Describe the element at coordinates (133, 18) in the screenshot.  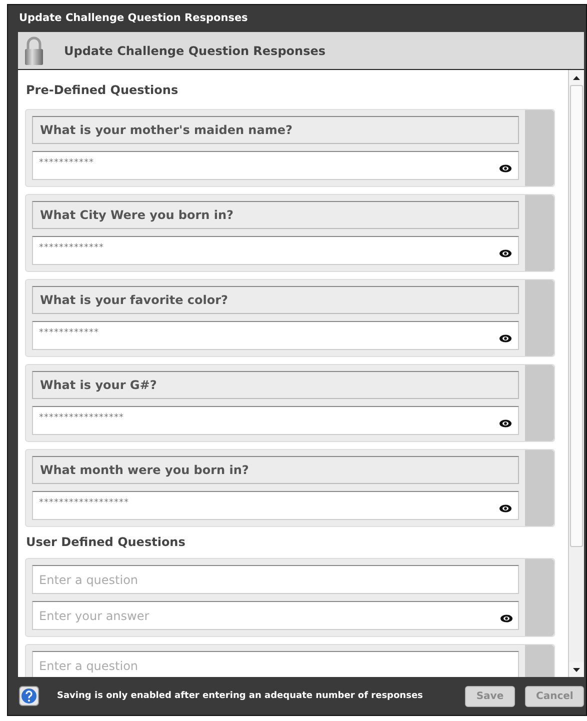
I see `window-title: Update Challenge Question Responses` at that location.